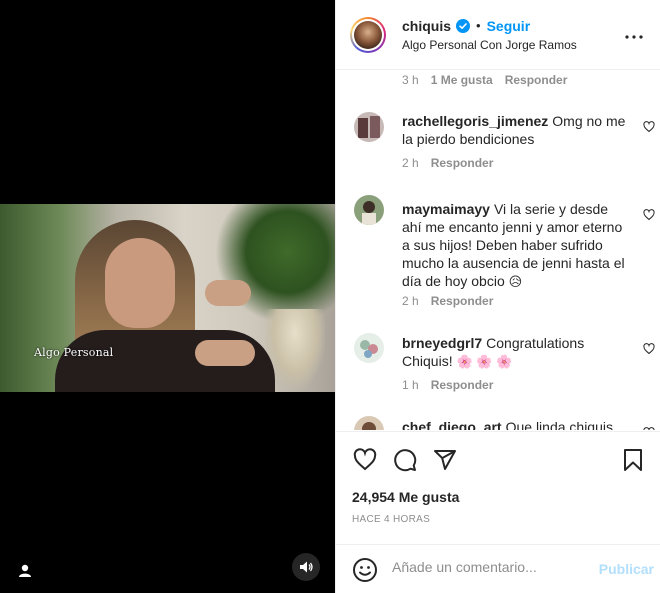 The width and height of the screenshot is (660, 593). I want to click on post-actions: 24,954 Me gusta HACE 4 HORAS, so click(498, 487).